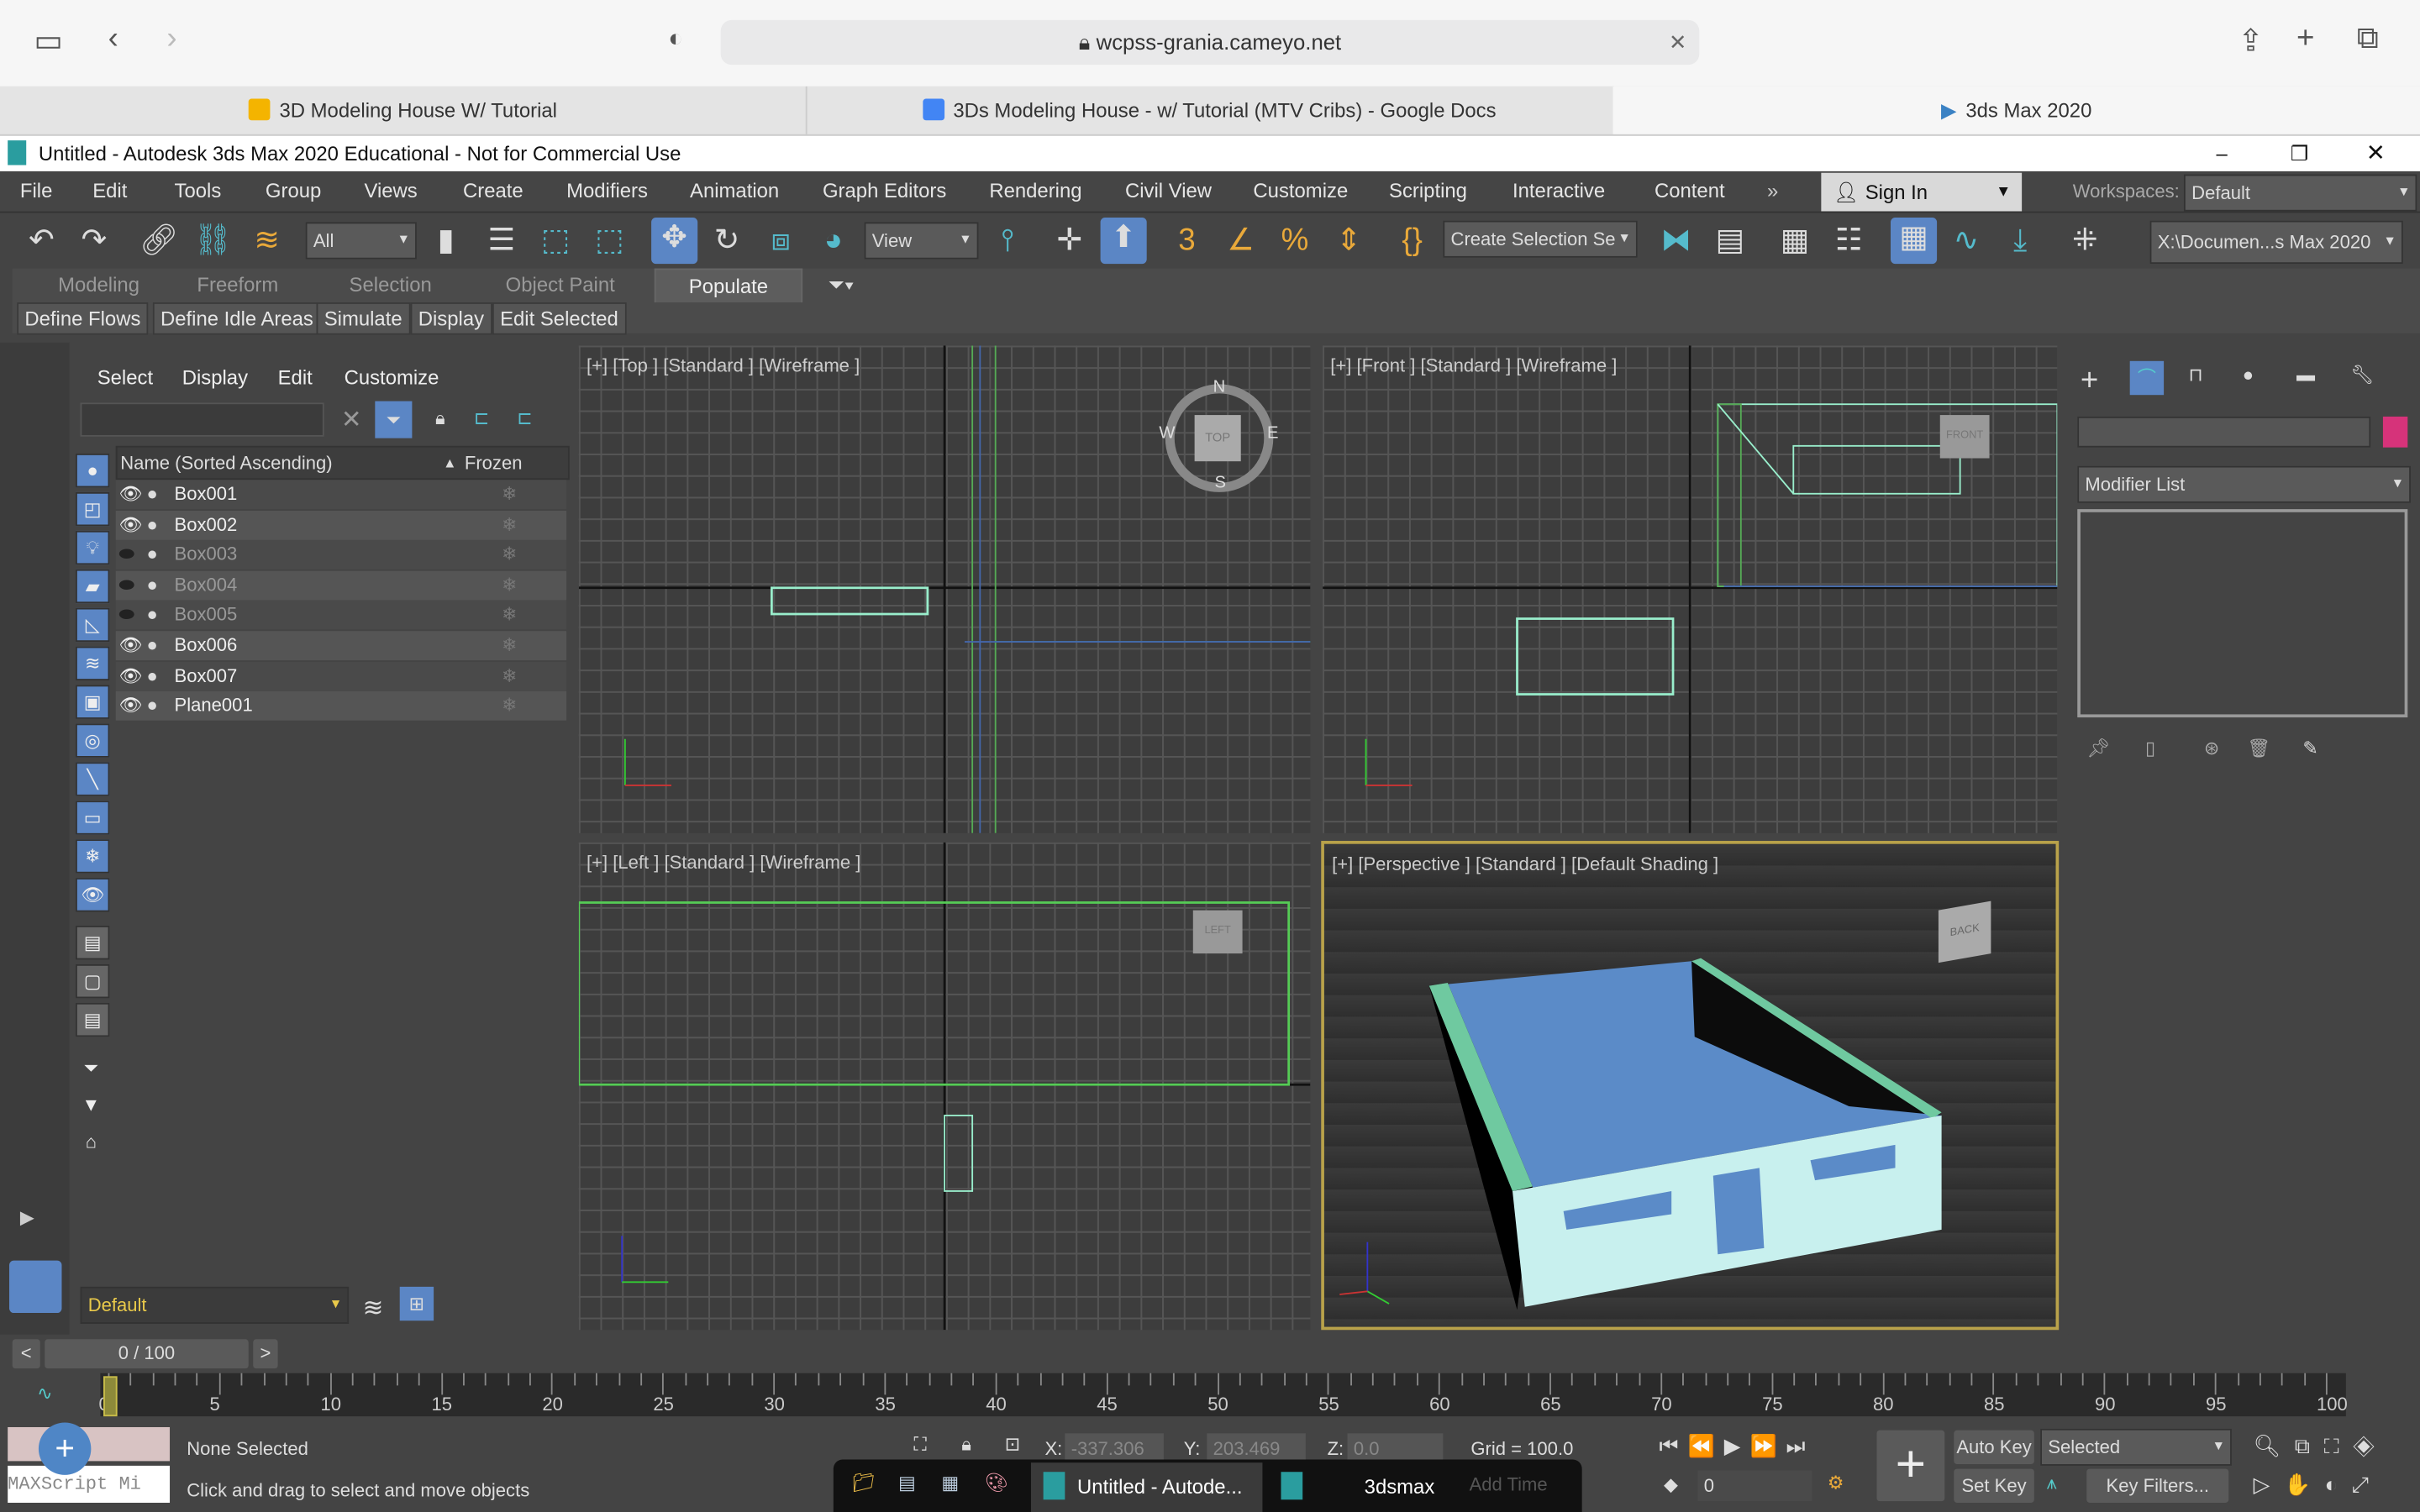 The image size is (2420, 1512). What do you see at coordinates (394, 419) in the screenshot?
I see `filter-icon: ⏷` at bounding box center [394, 419].